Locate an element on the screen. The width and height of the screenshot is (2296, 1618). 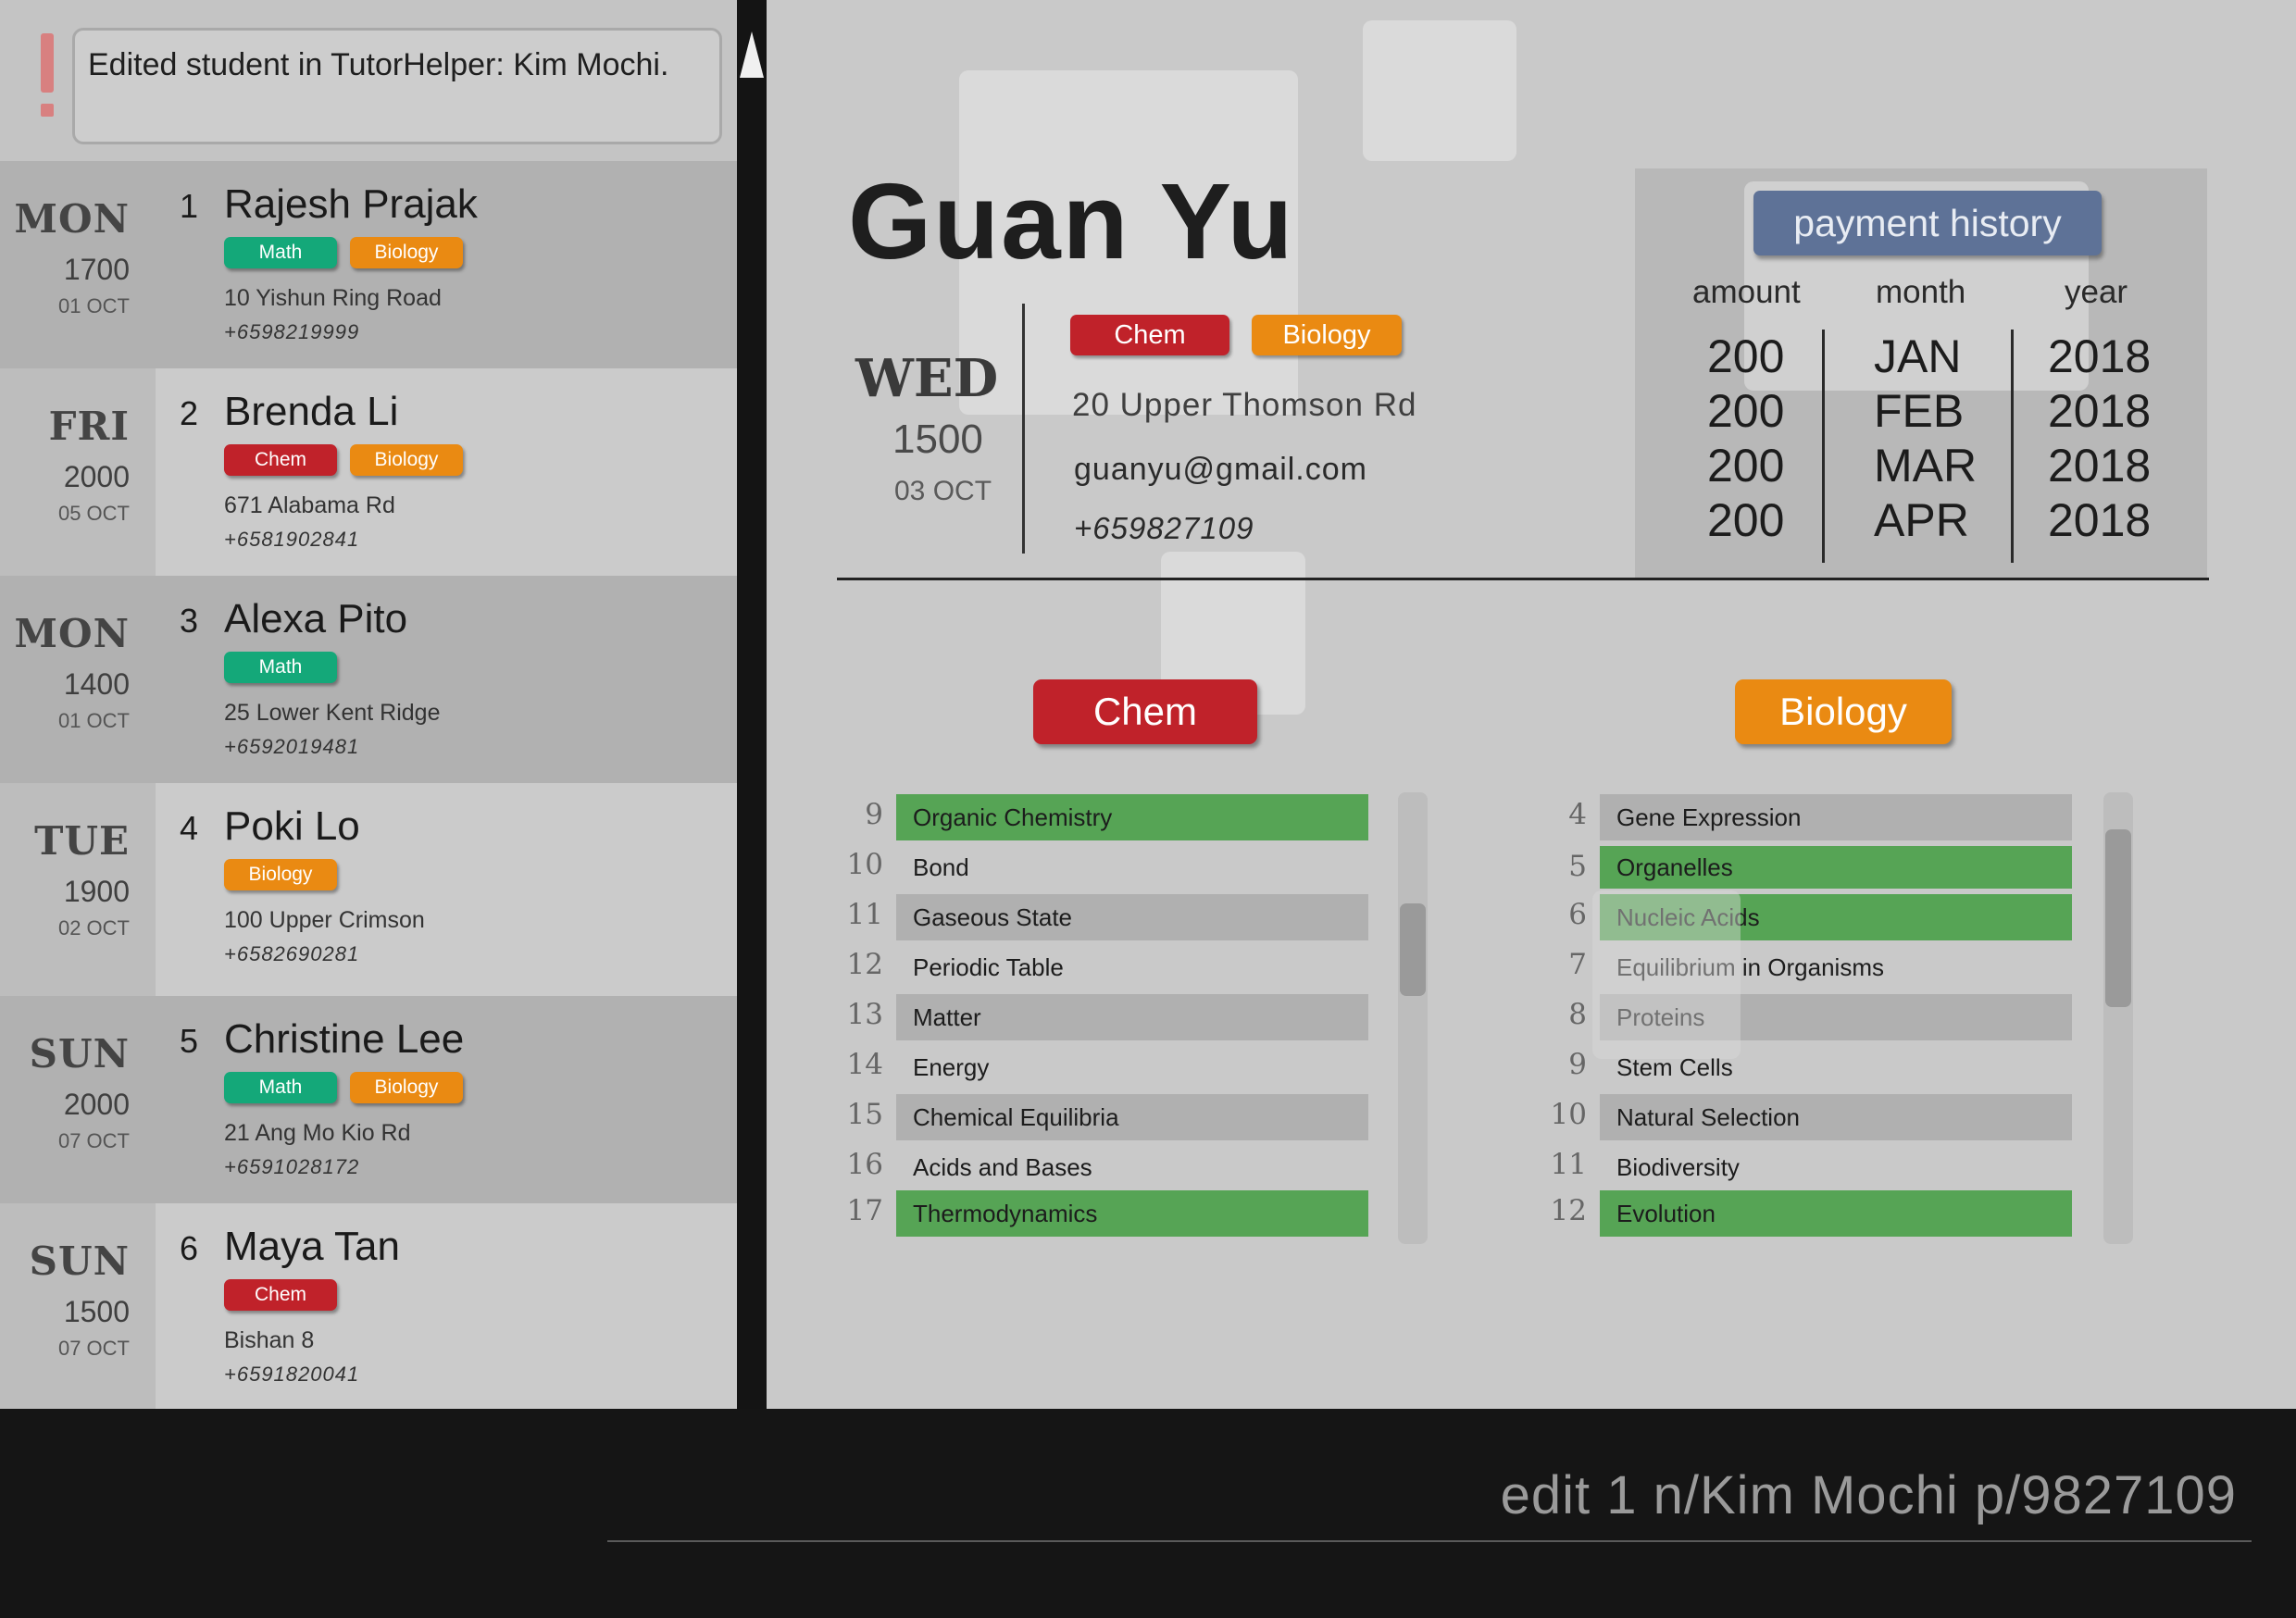
student-phone: +6598219999 is located at coordinates (292, 331).